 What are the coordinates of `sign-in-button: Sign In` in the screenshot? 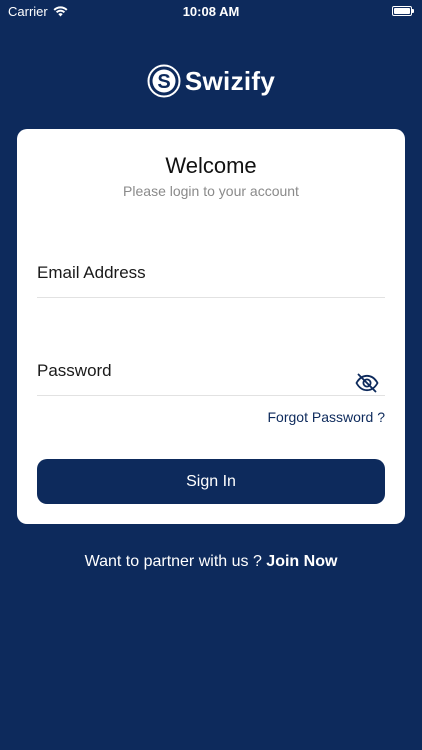 It's located at (211, 481).